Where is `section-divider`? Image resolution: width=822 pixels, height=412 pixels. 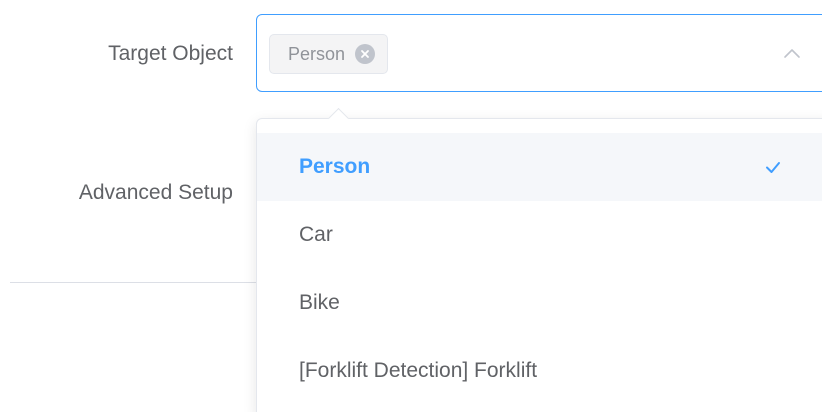 section-divider is located at coordinates (135, 282).